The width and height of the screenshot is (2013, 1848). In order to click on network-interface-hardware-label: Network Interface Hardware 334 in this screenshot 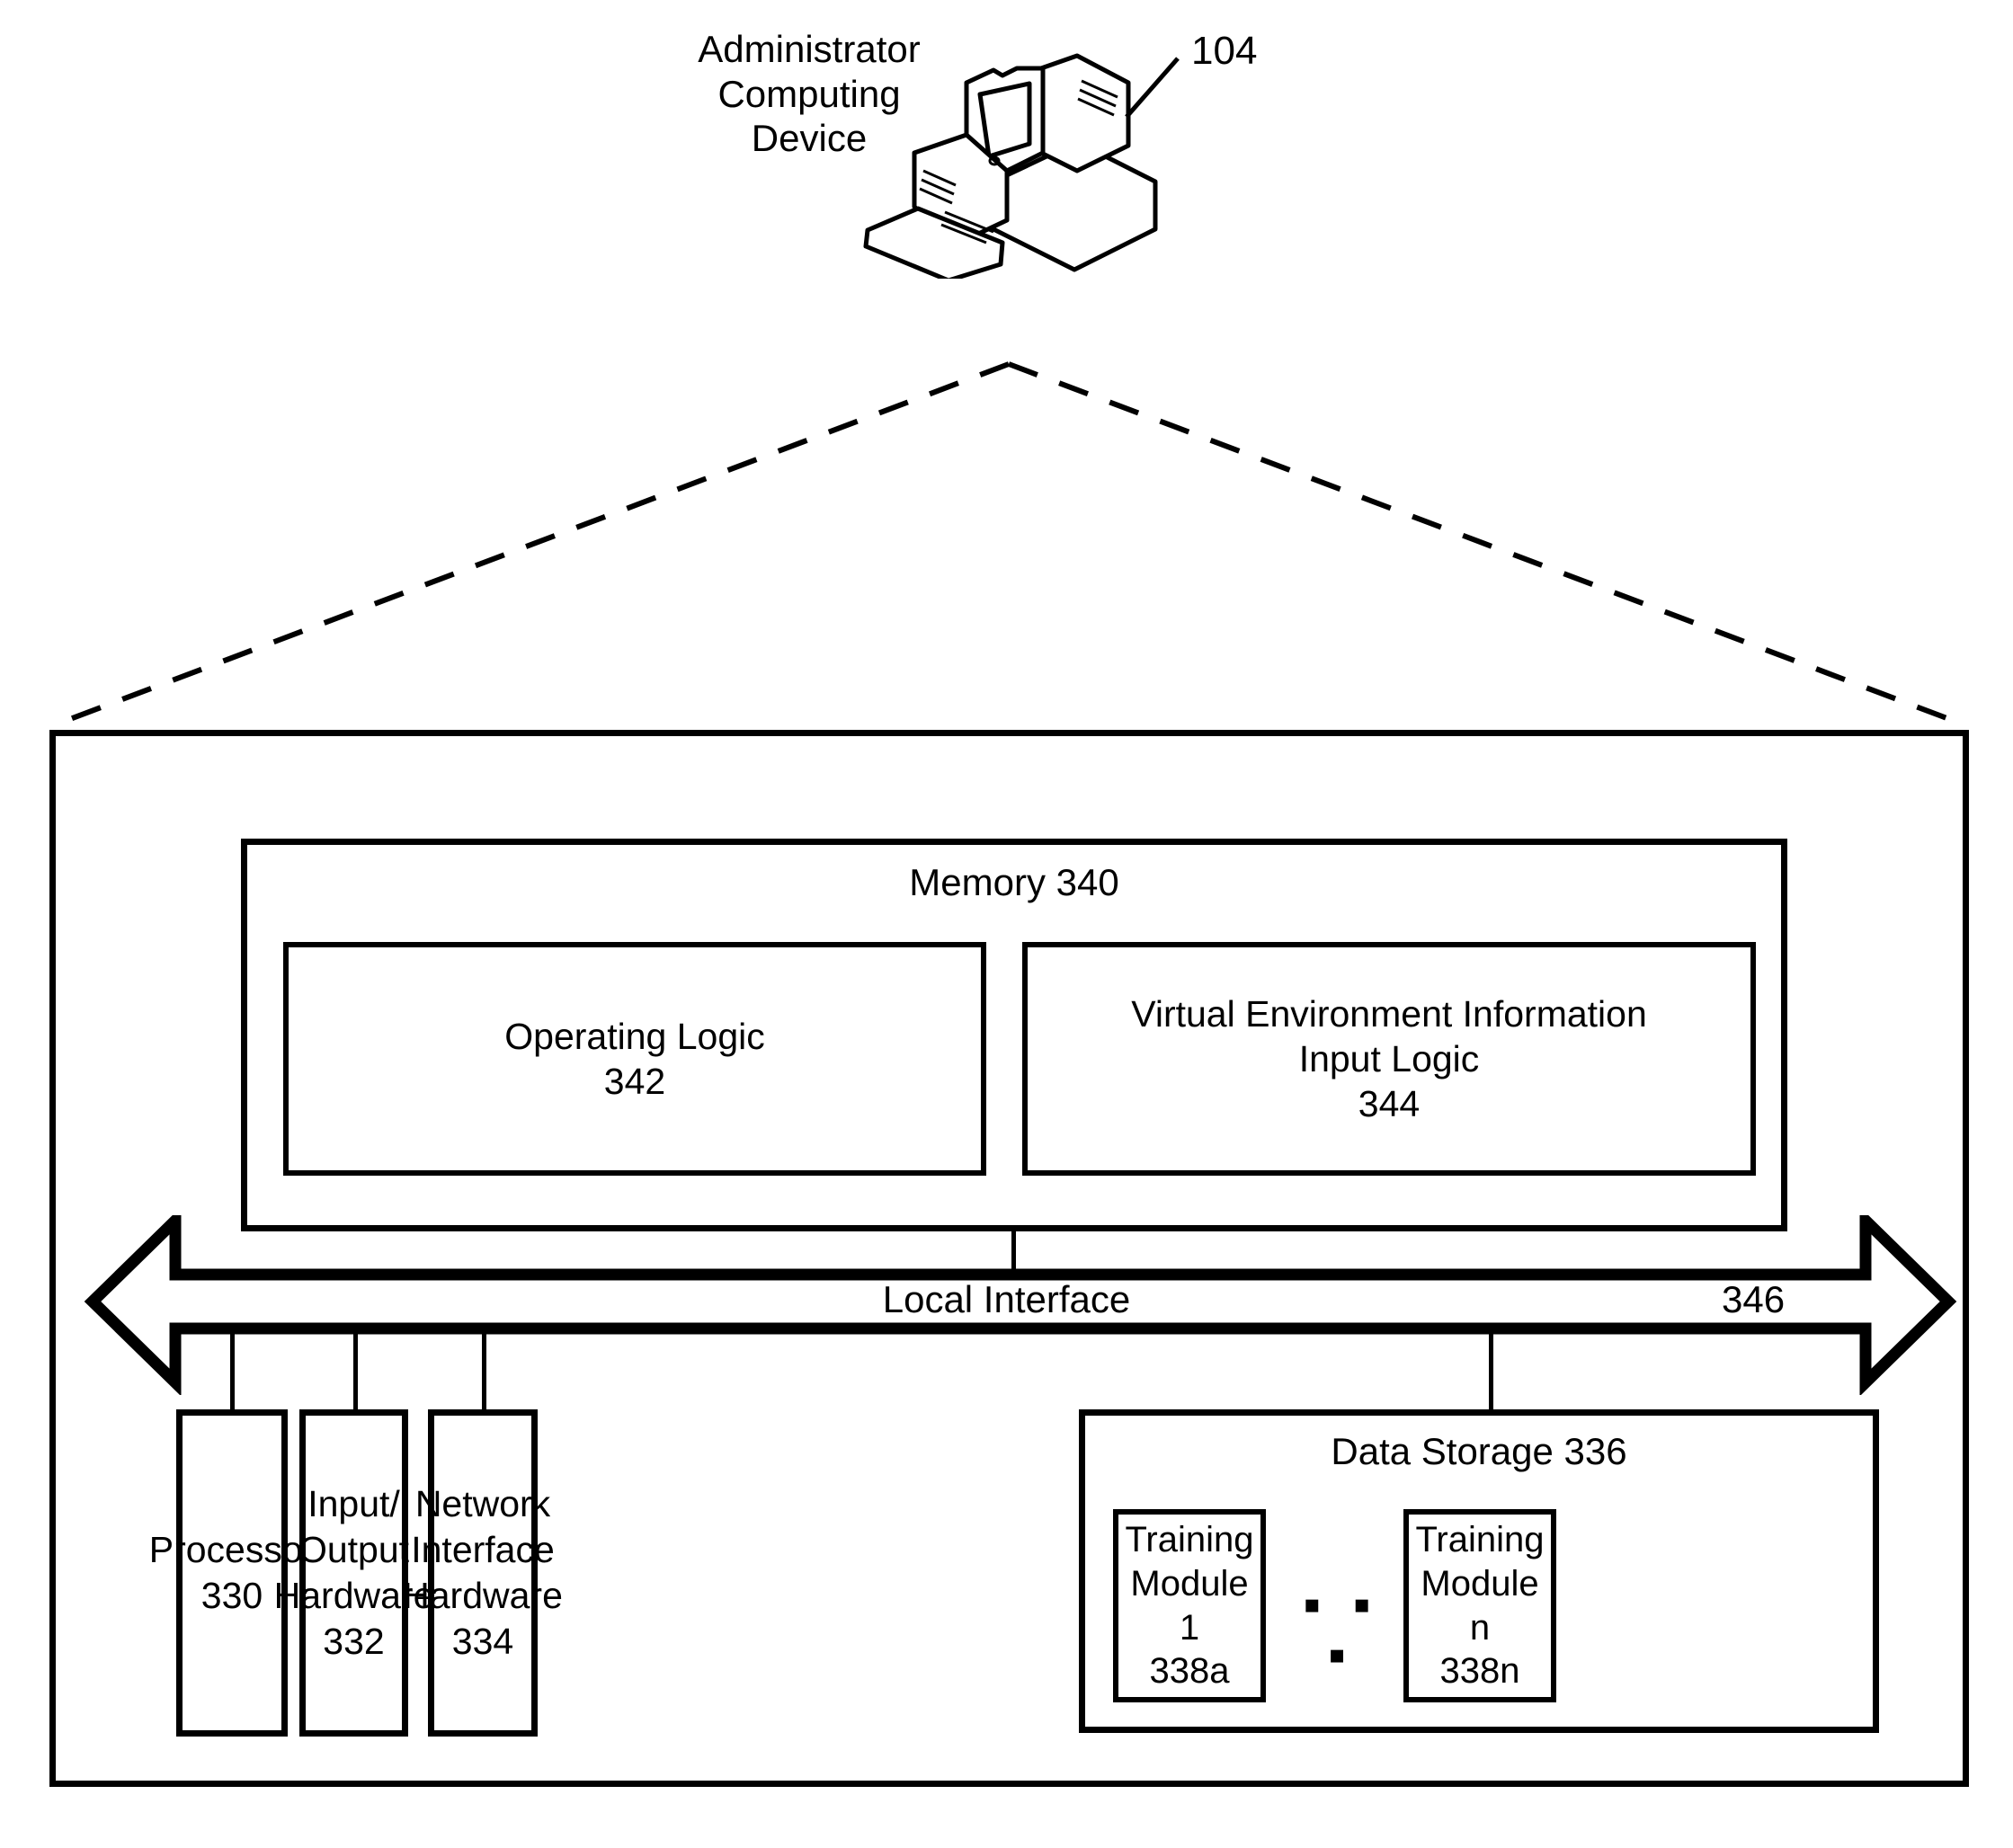, I will do `click(483, 1572)`.